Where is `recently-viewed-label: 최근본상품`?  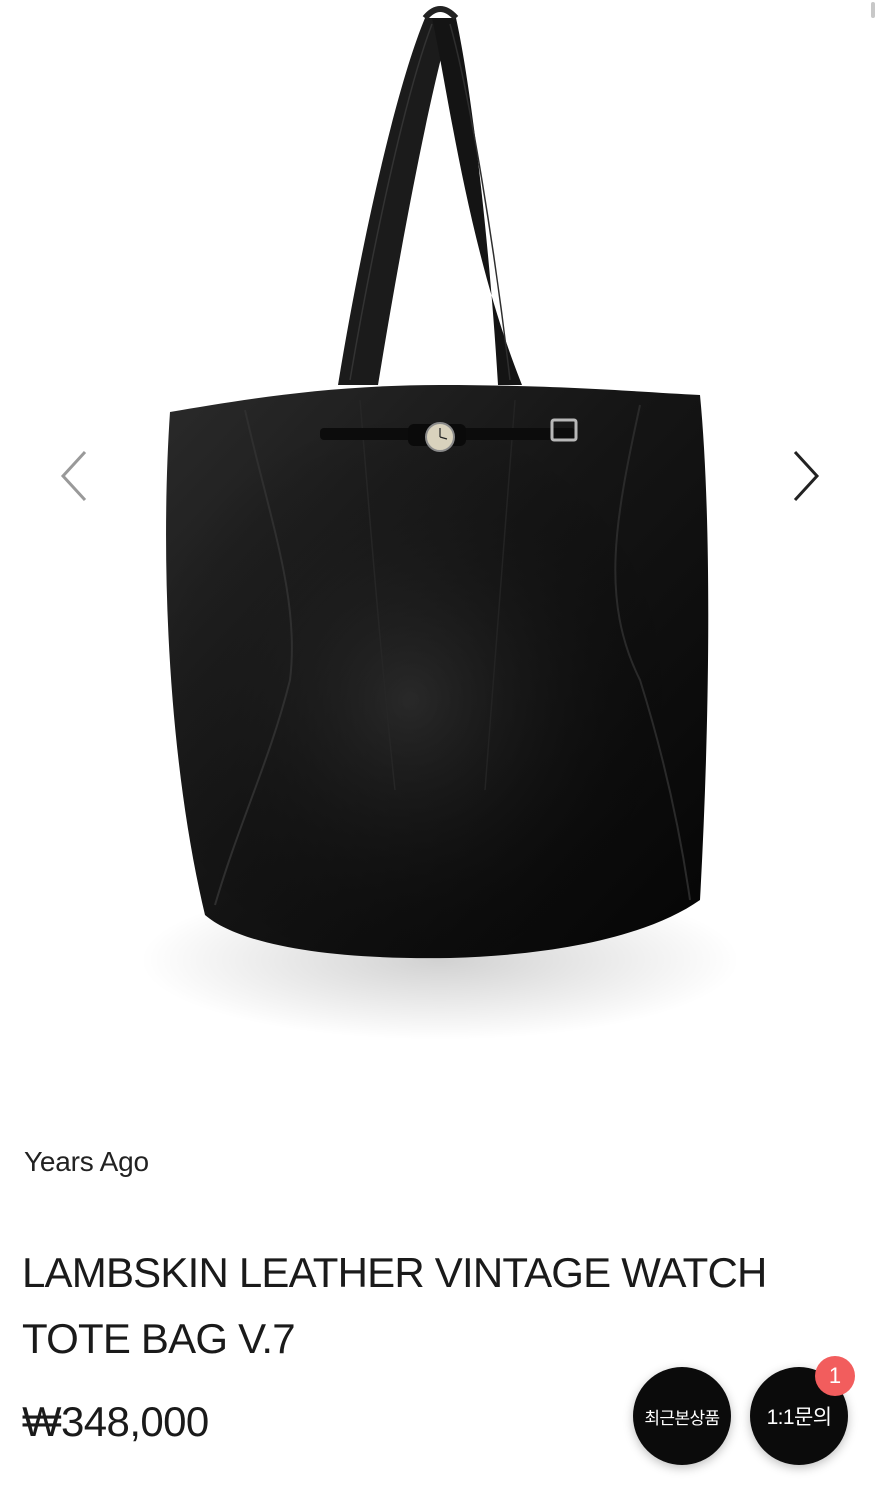 recently-viewed-label: 최근본상품 is located at coordinates (682, 1418).